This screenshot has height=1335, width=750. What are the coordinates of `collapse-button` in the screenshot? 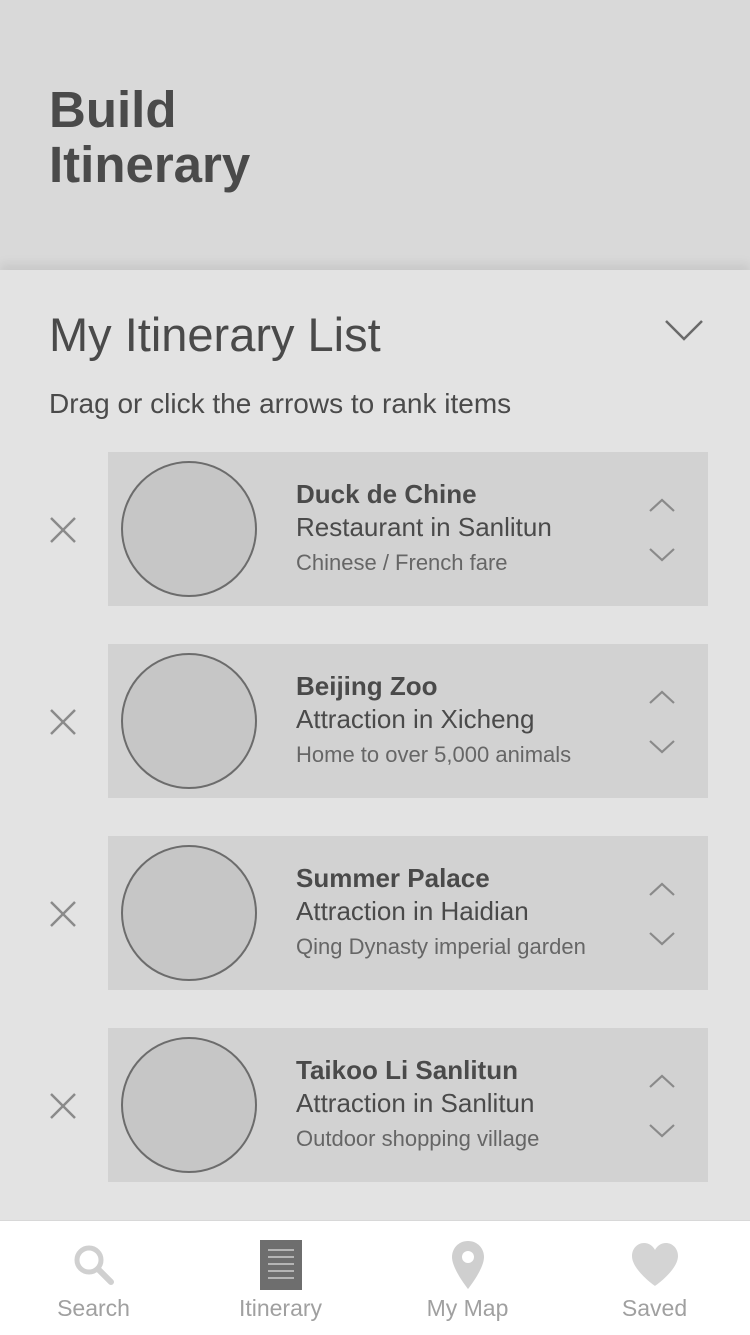 It's located at (684, 330).